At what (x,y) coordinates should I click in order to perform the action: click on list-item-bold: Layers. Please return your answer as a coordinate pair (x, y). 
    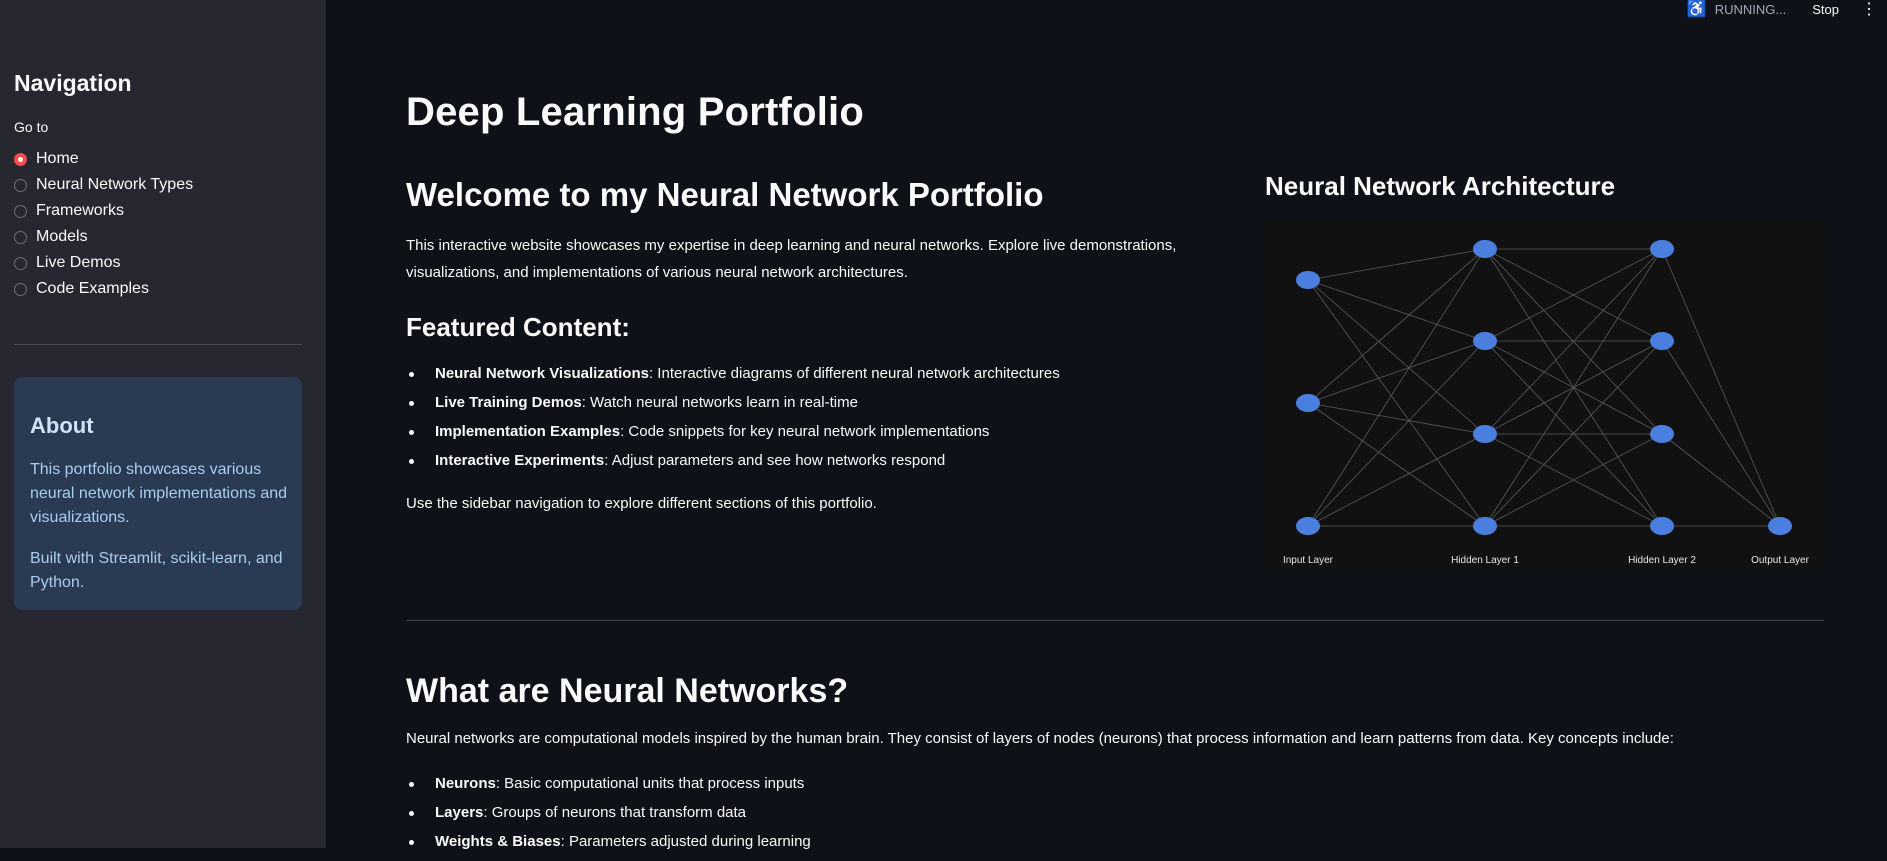
    Looking at the image, I should click on (459, 812).